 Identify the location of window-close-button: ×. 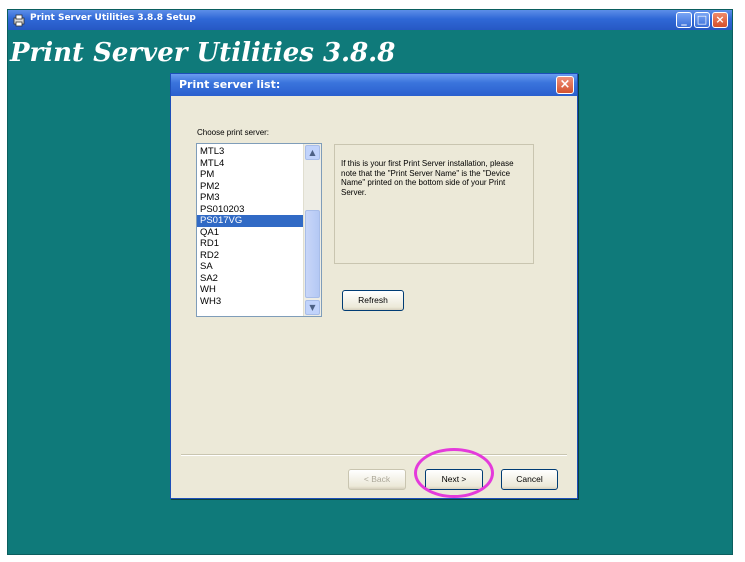
(720, 20).